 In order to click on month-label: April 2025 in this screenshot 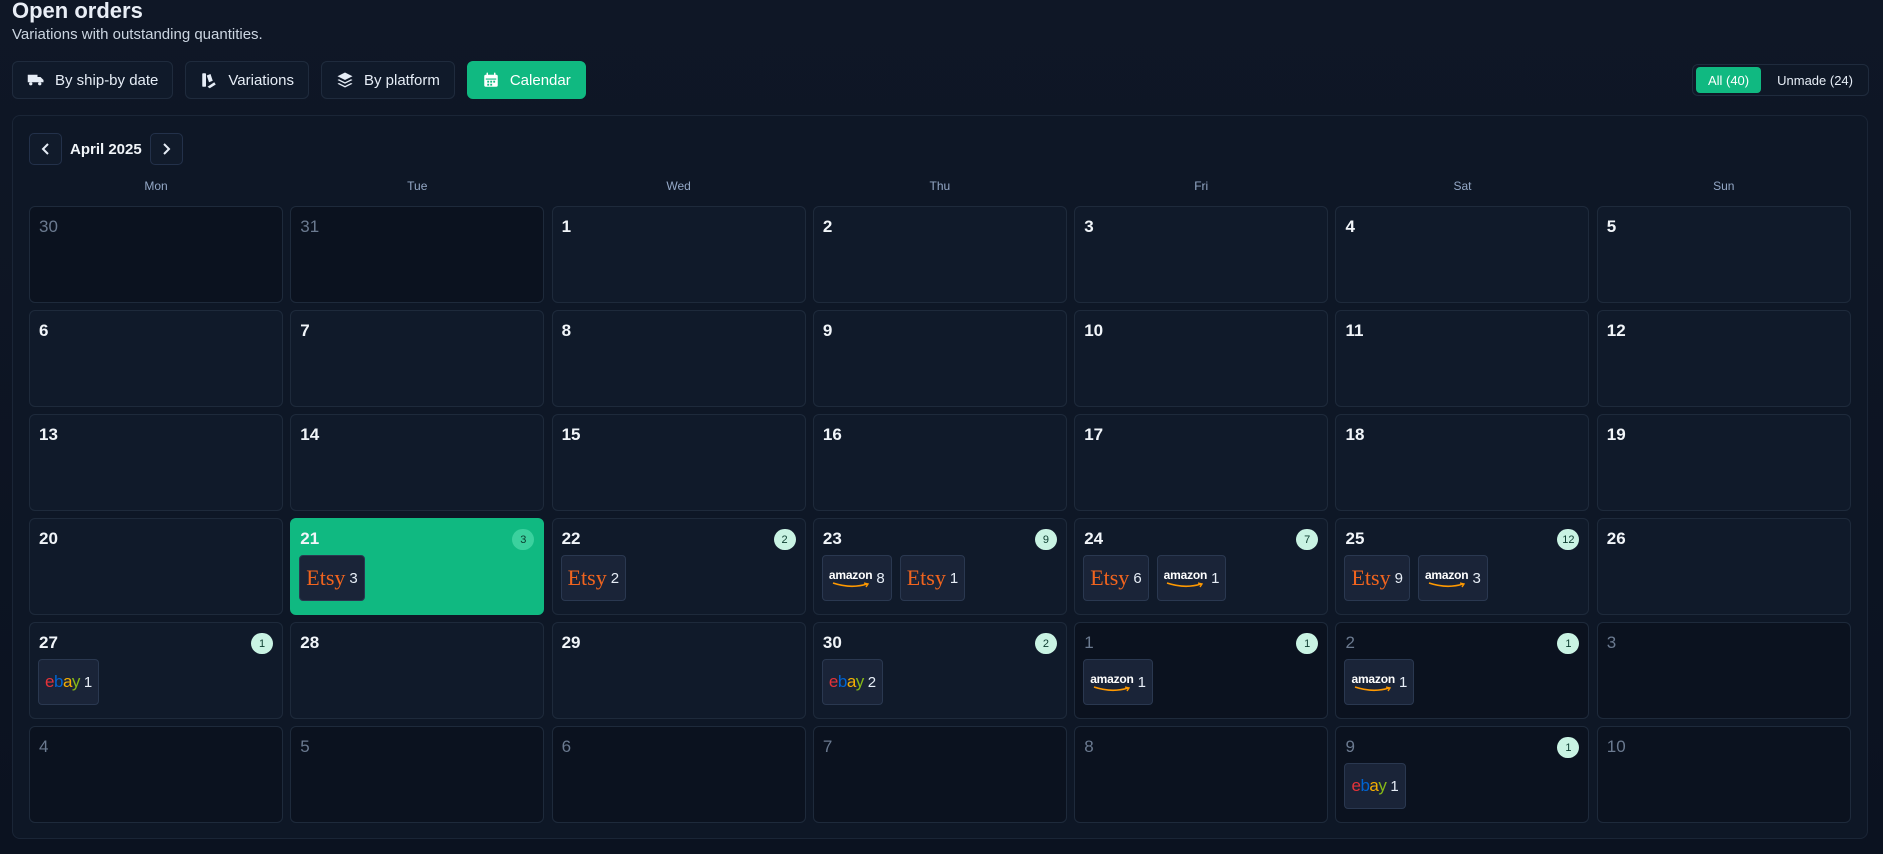, I will do `click(106, 149)`.